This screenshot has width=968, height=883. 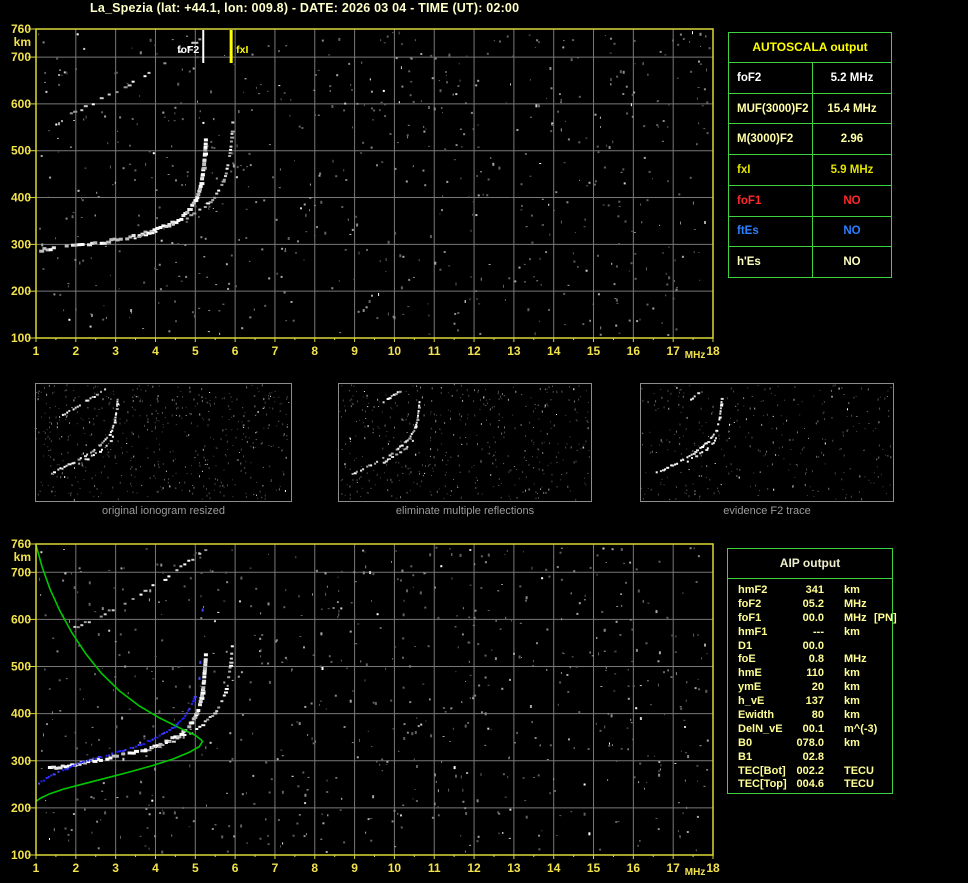 What do you see at coordinates (137, 145) in the screenshot?
I see `echo-trace-layer` at bounding box center [137, 145].